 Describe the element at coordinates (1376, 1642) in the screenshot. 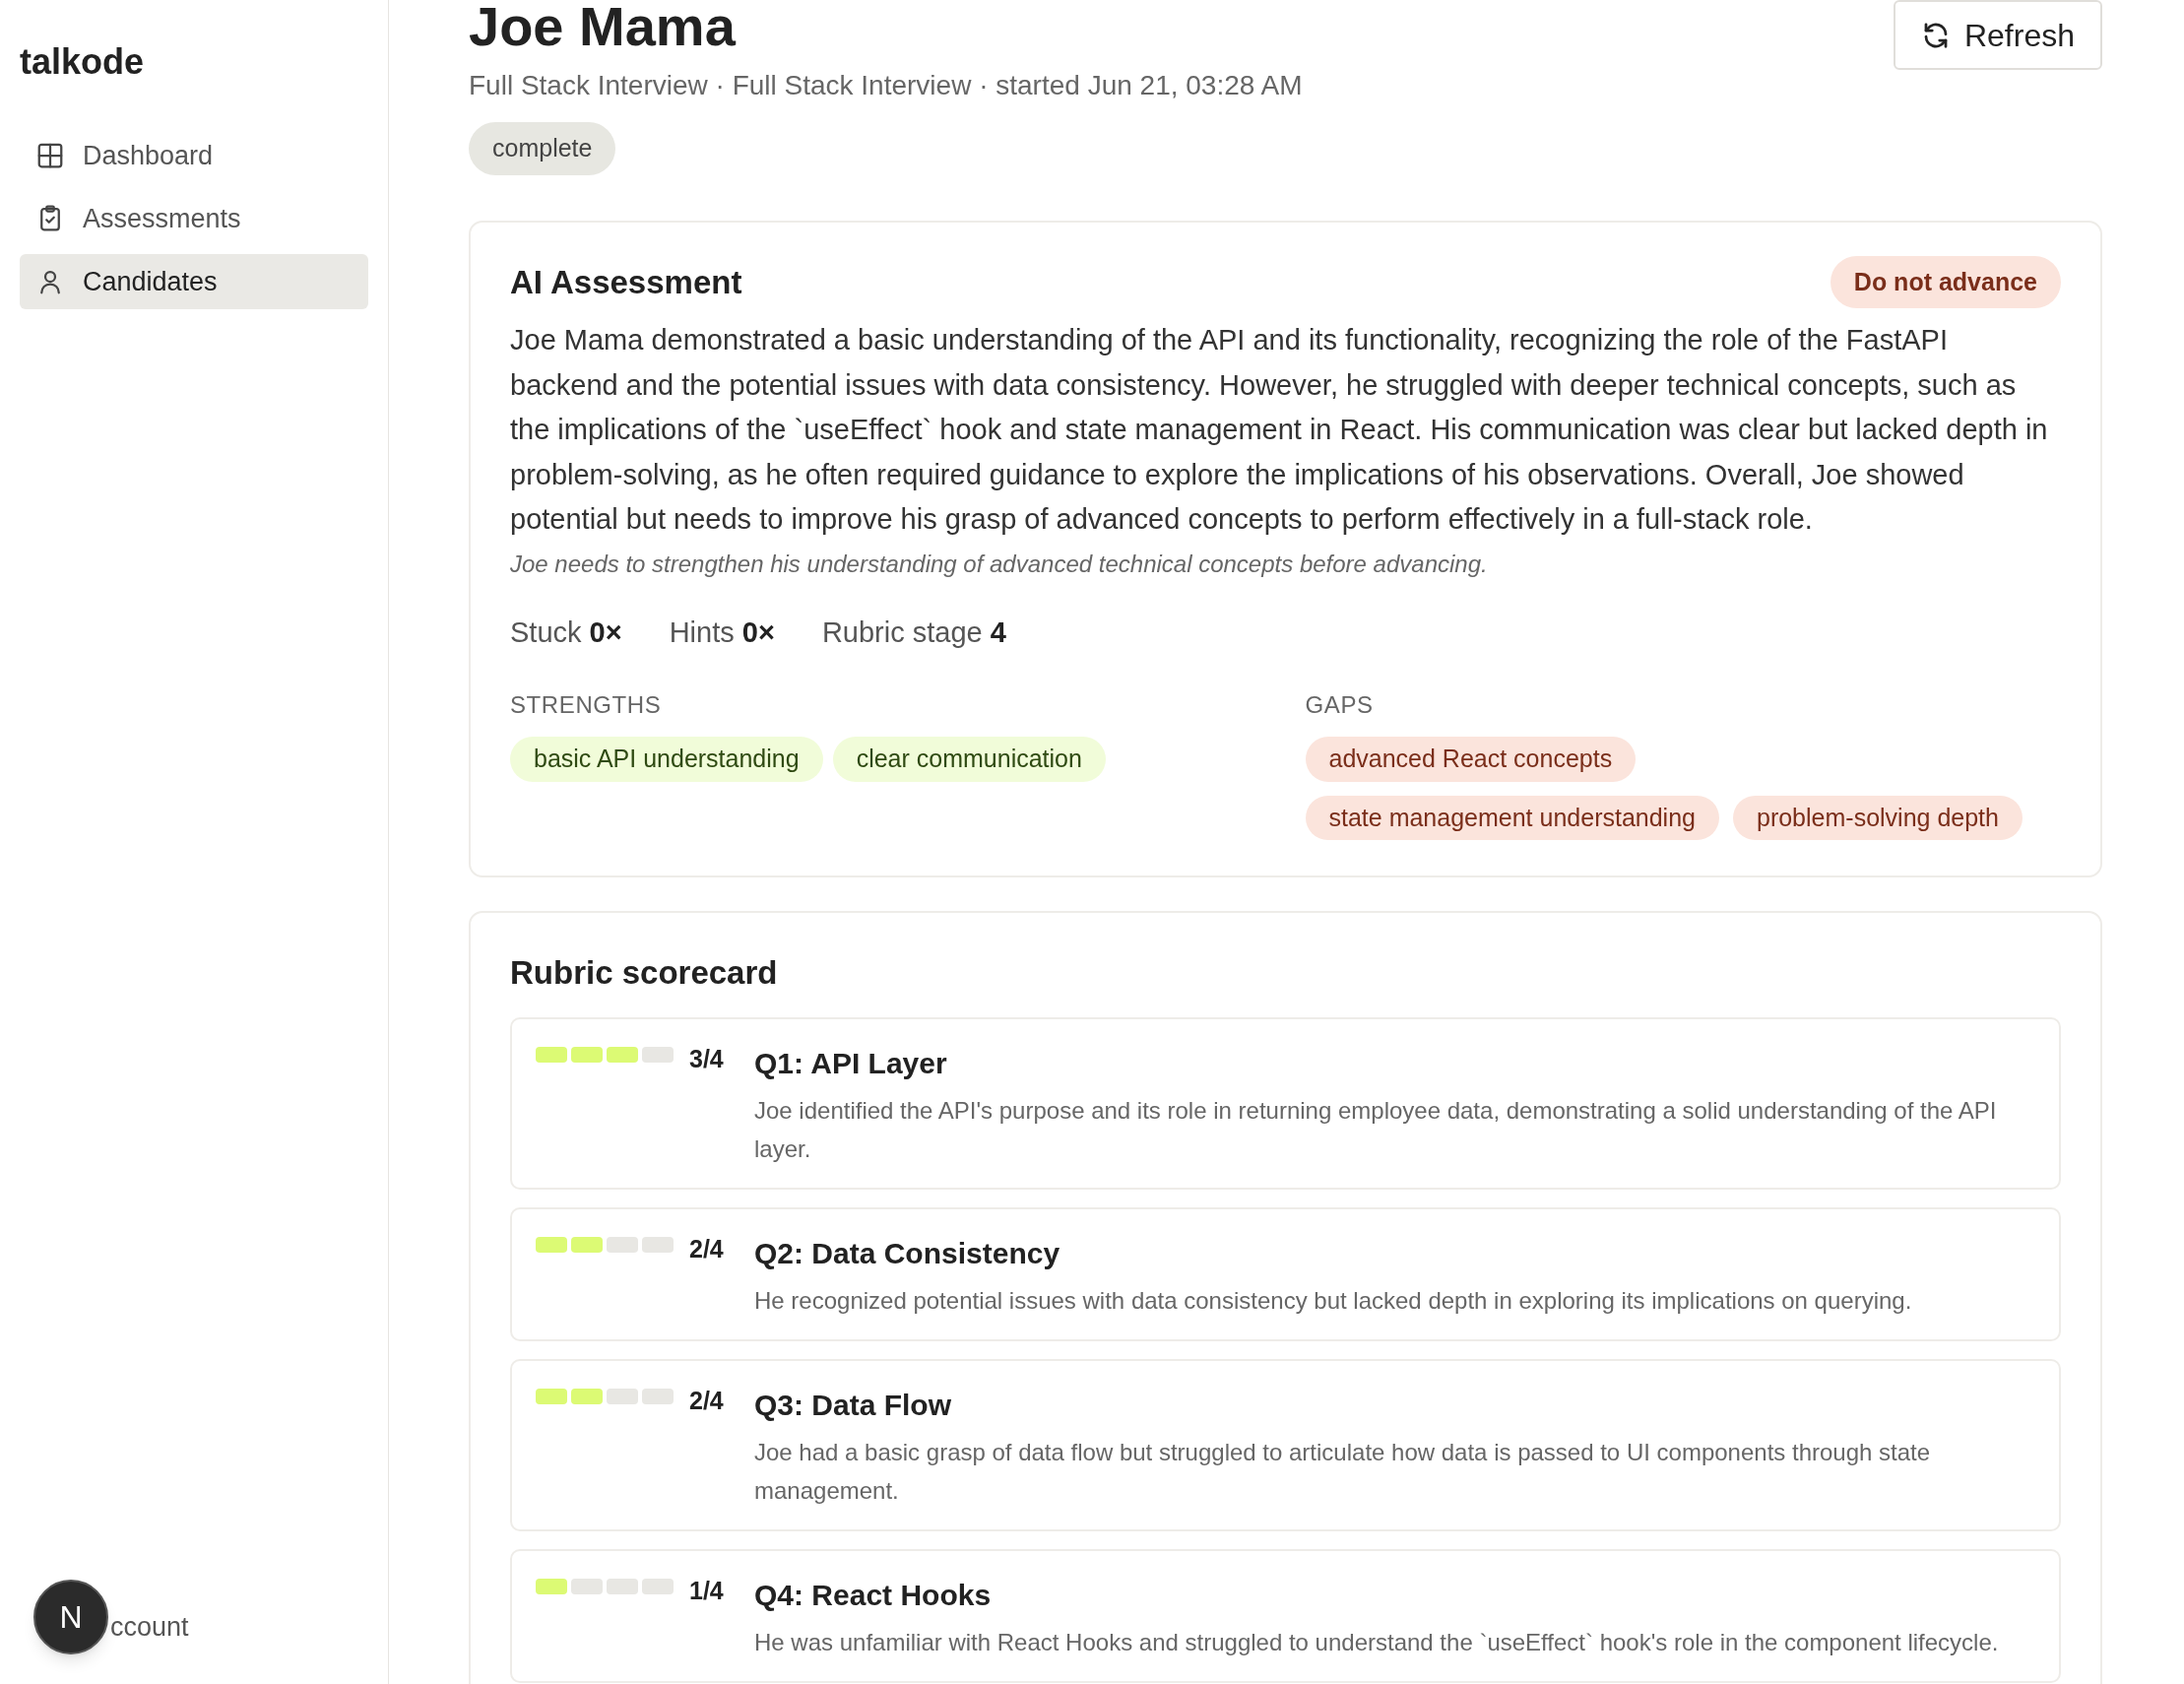

I see `question-feedback: He was unfamiliar with React Hooks and struggled to understand the `useEffect` hook's role in the component lifecycle.` at that location.